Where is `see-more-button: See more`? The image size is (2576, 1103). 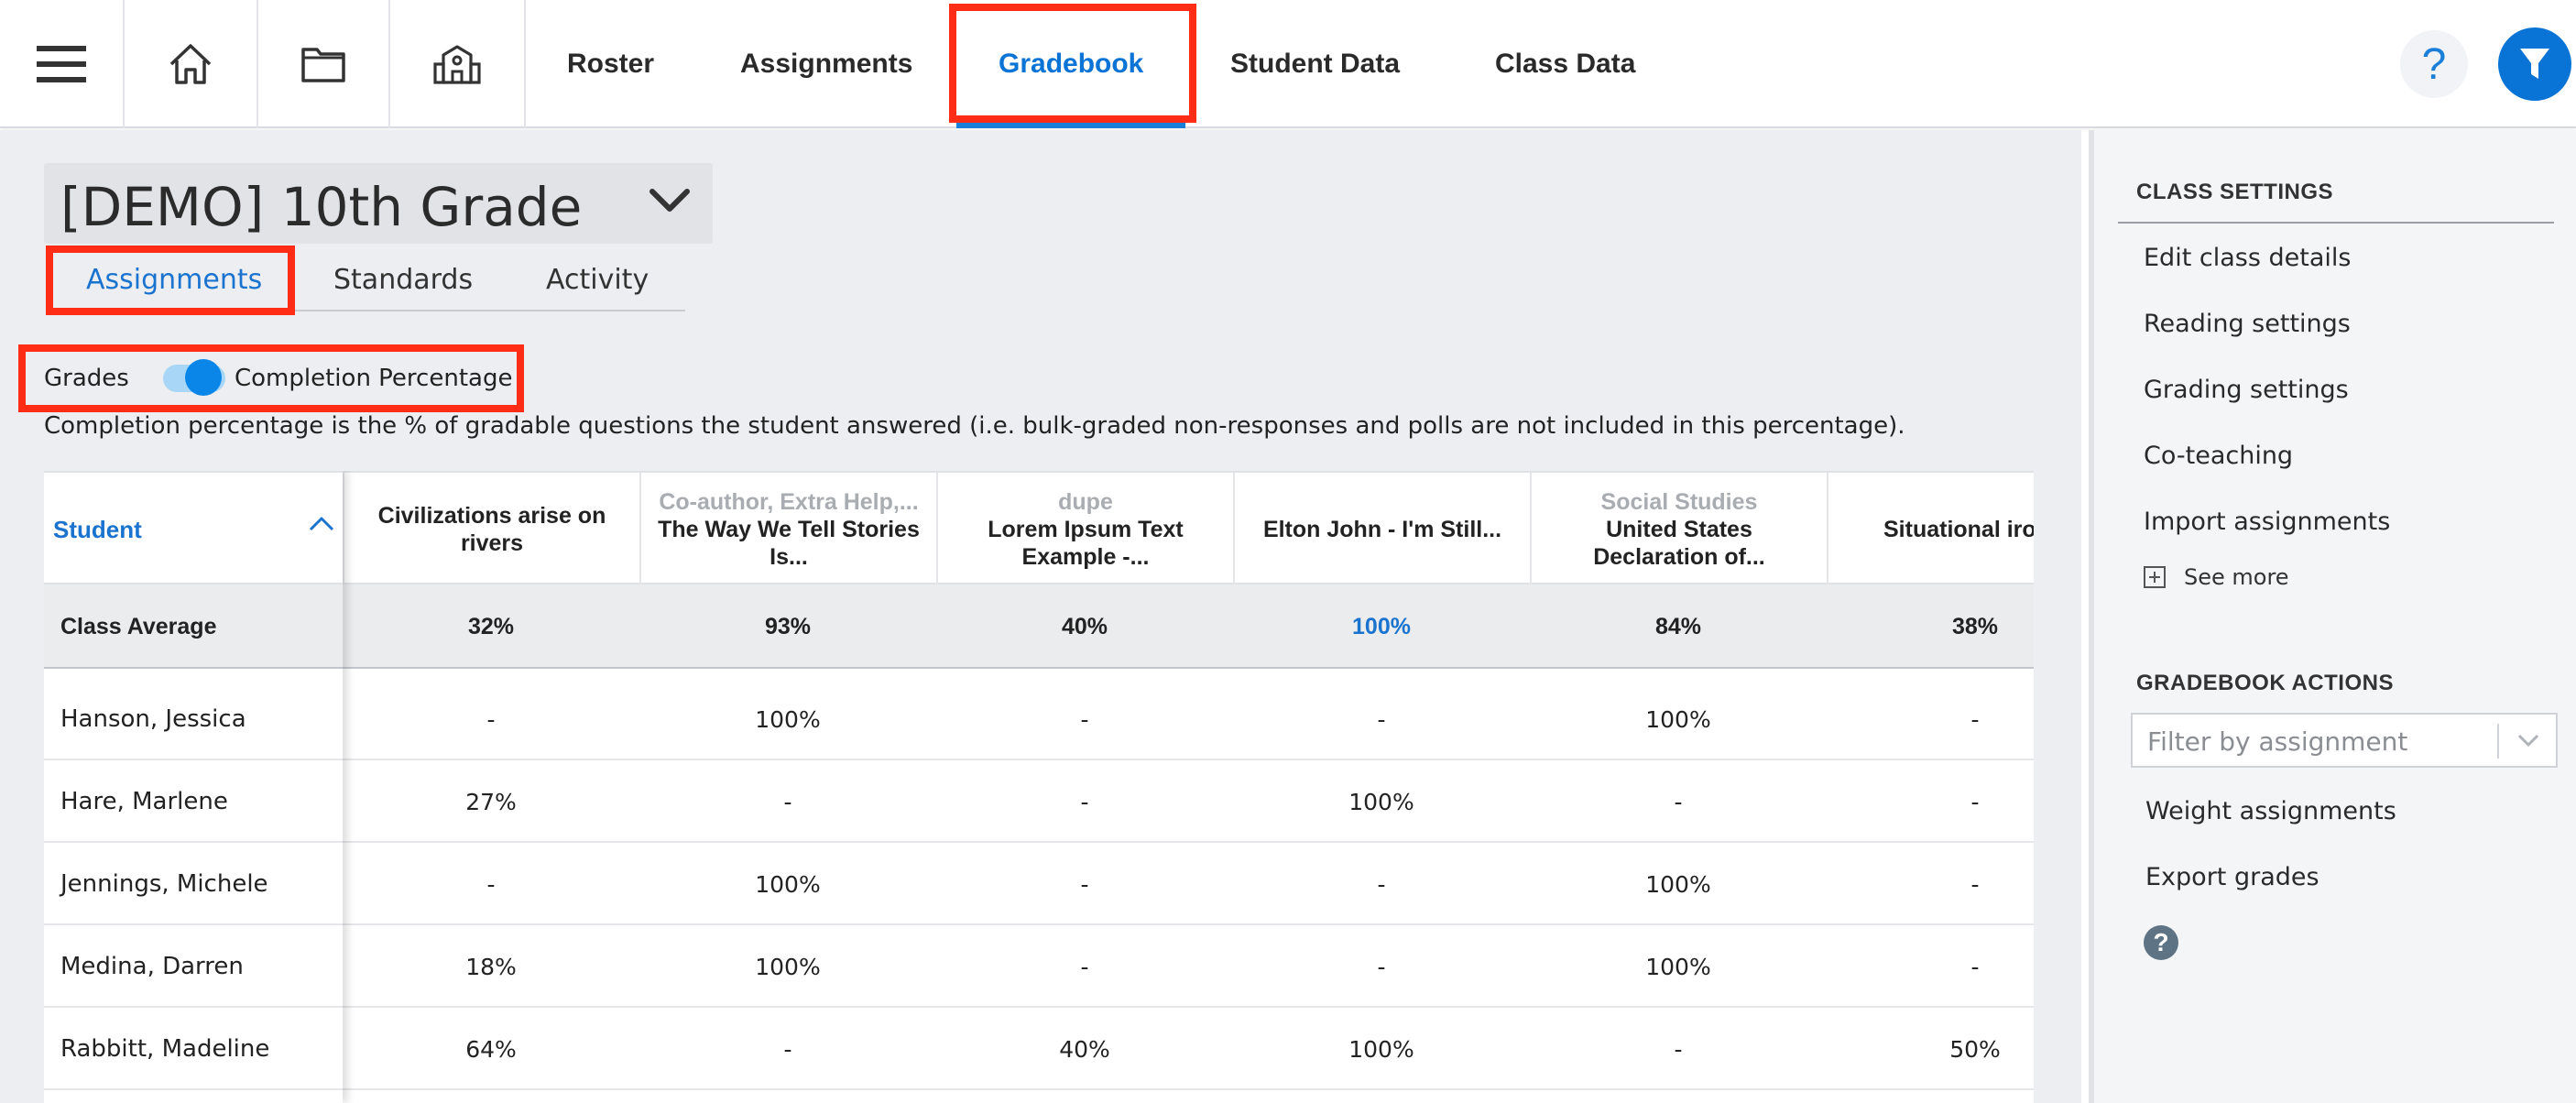 see-more-button: See more is located at coordinates (2217, 577).